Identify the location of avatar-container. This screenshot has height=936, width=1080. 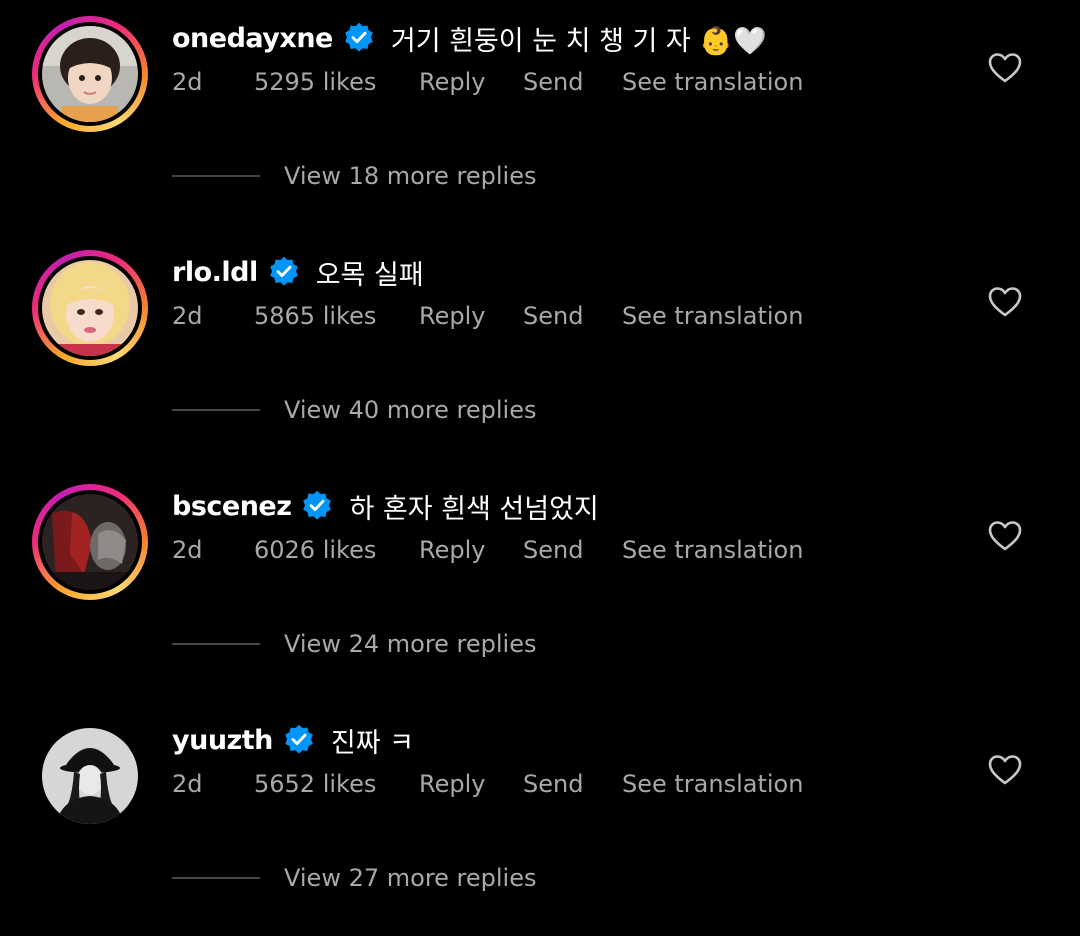
(90, 776).